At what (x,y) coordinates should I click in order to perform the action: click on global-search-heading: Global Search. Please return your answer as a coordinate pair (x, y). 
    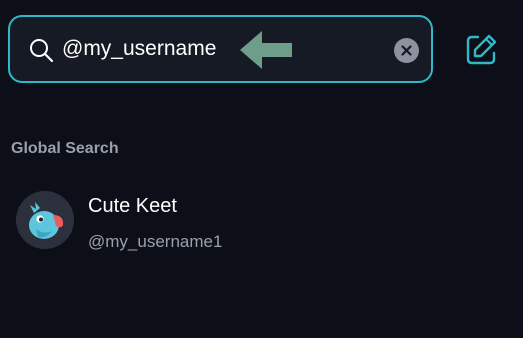
    Looking at the image, I should click on (65, 148).